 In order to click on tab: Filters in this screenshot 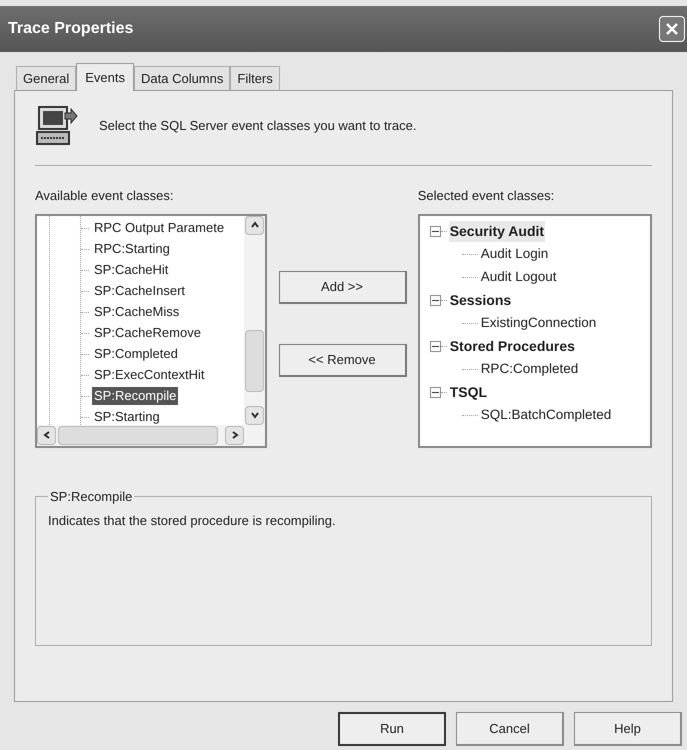, I will do `click(255, 78)`.